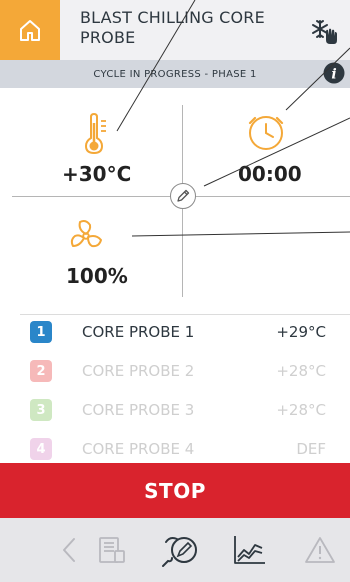  I want to click on warning-icon, so click(320, 550).